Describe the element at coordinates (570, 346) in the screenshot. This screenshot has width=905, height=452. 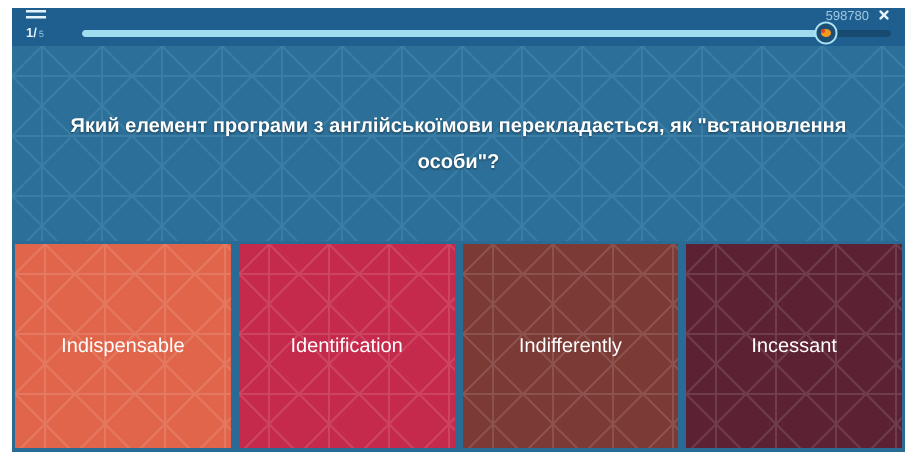
I see `answer-button: Indifferently` at that location.